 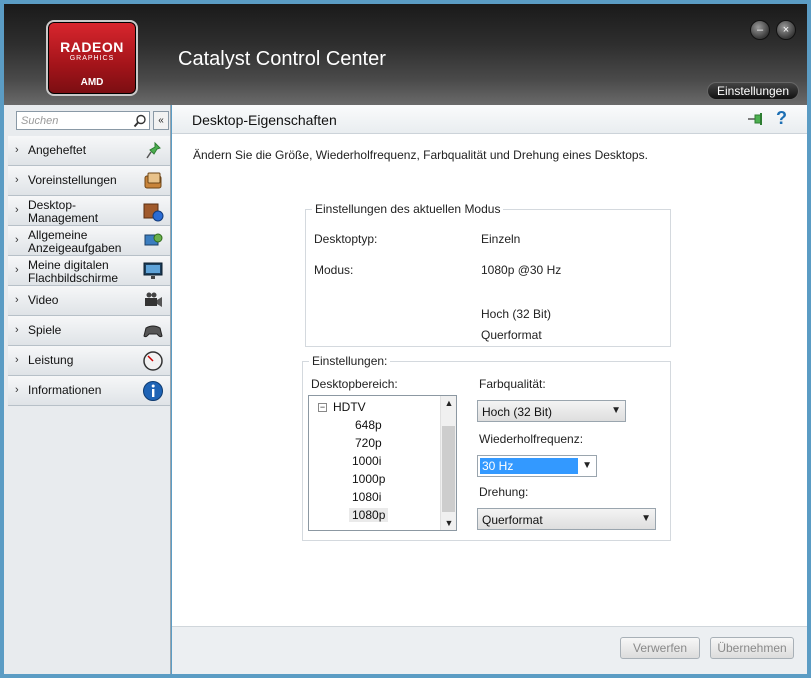 I want to click on sidebar-item-desktop-management: › Desktop- Management, so click(x=89, y=211).